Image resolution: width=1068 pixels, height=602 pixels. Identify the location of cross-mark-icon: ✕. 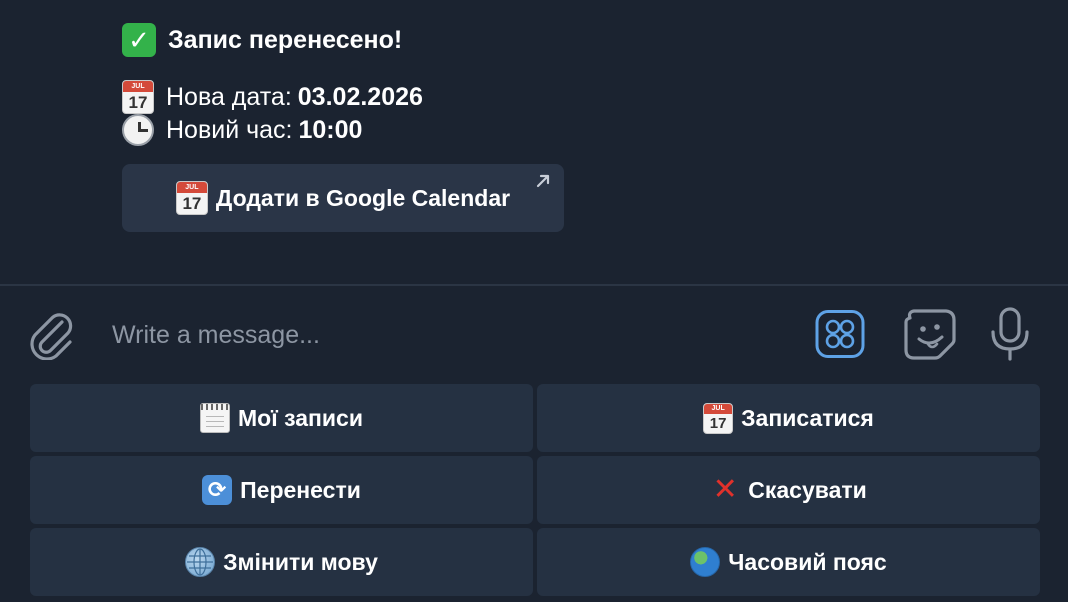
(725, 489).